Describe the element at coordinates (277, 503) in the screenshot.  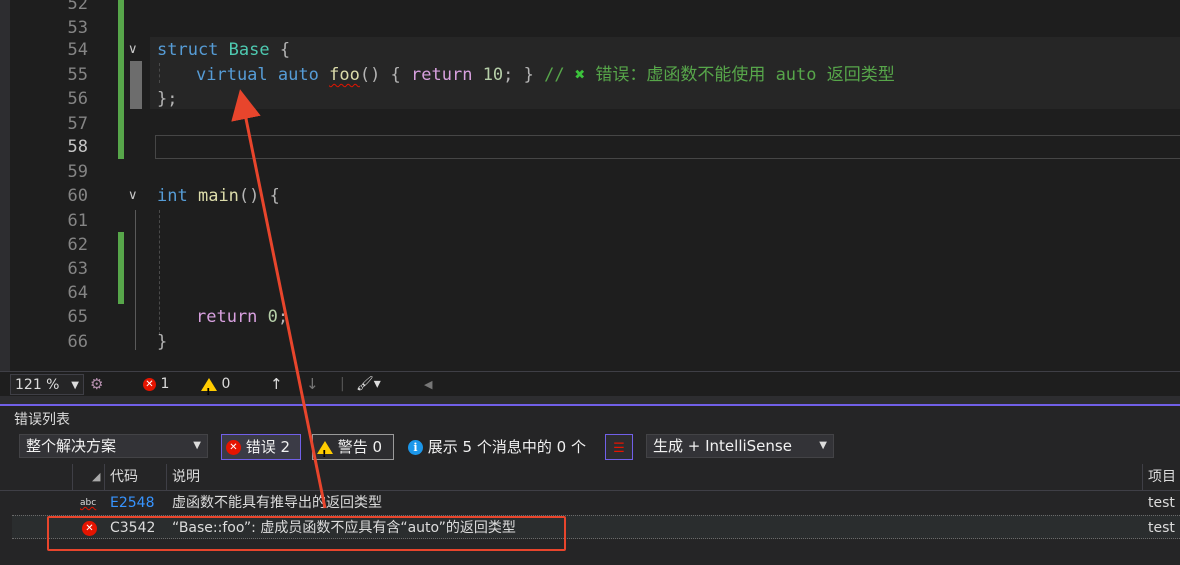
I see `error-description: 虚函数不能具有推导出的返回类型` at that location.